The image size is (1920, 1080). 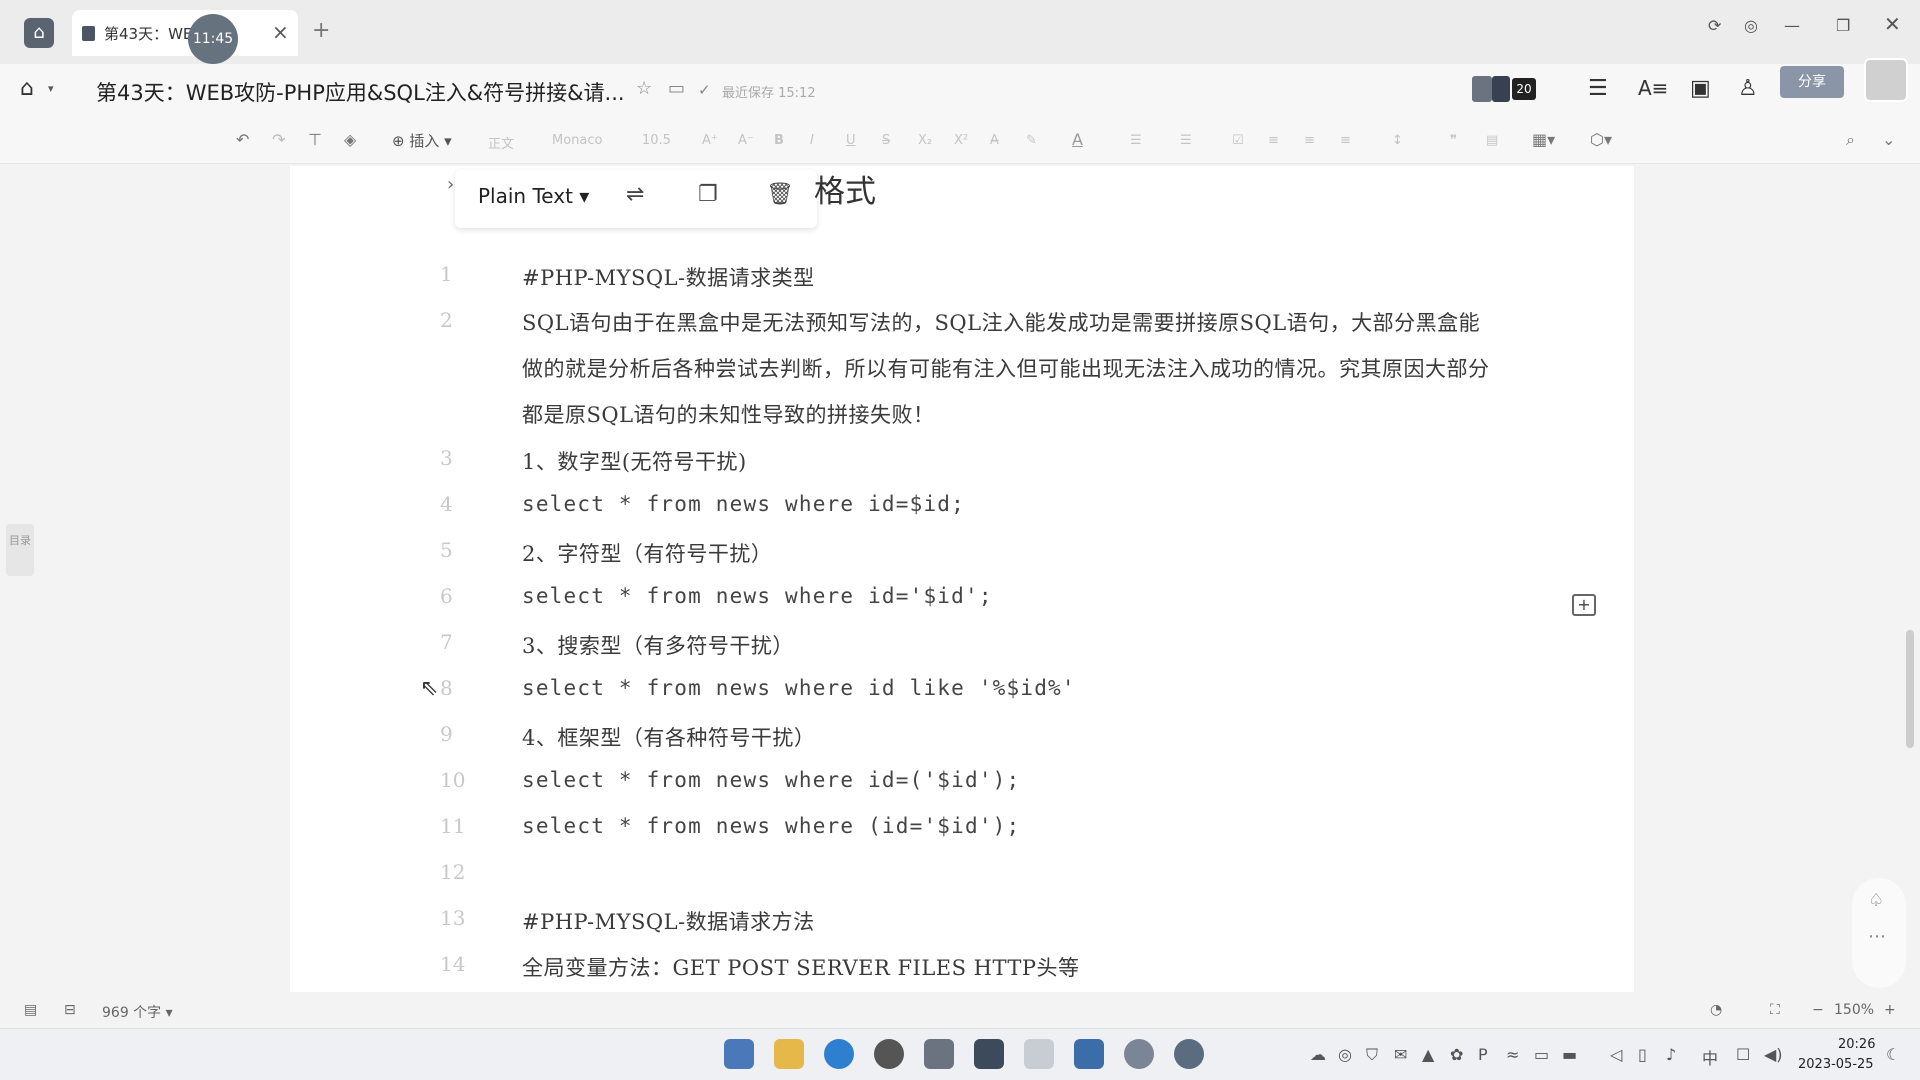 I want to click on zoom-in-button: +, so click(x=1890, y=1010).